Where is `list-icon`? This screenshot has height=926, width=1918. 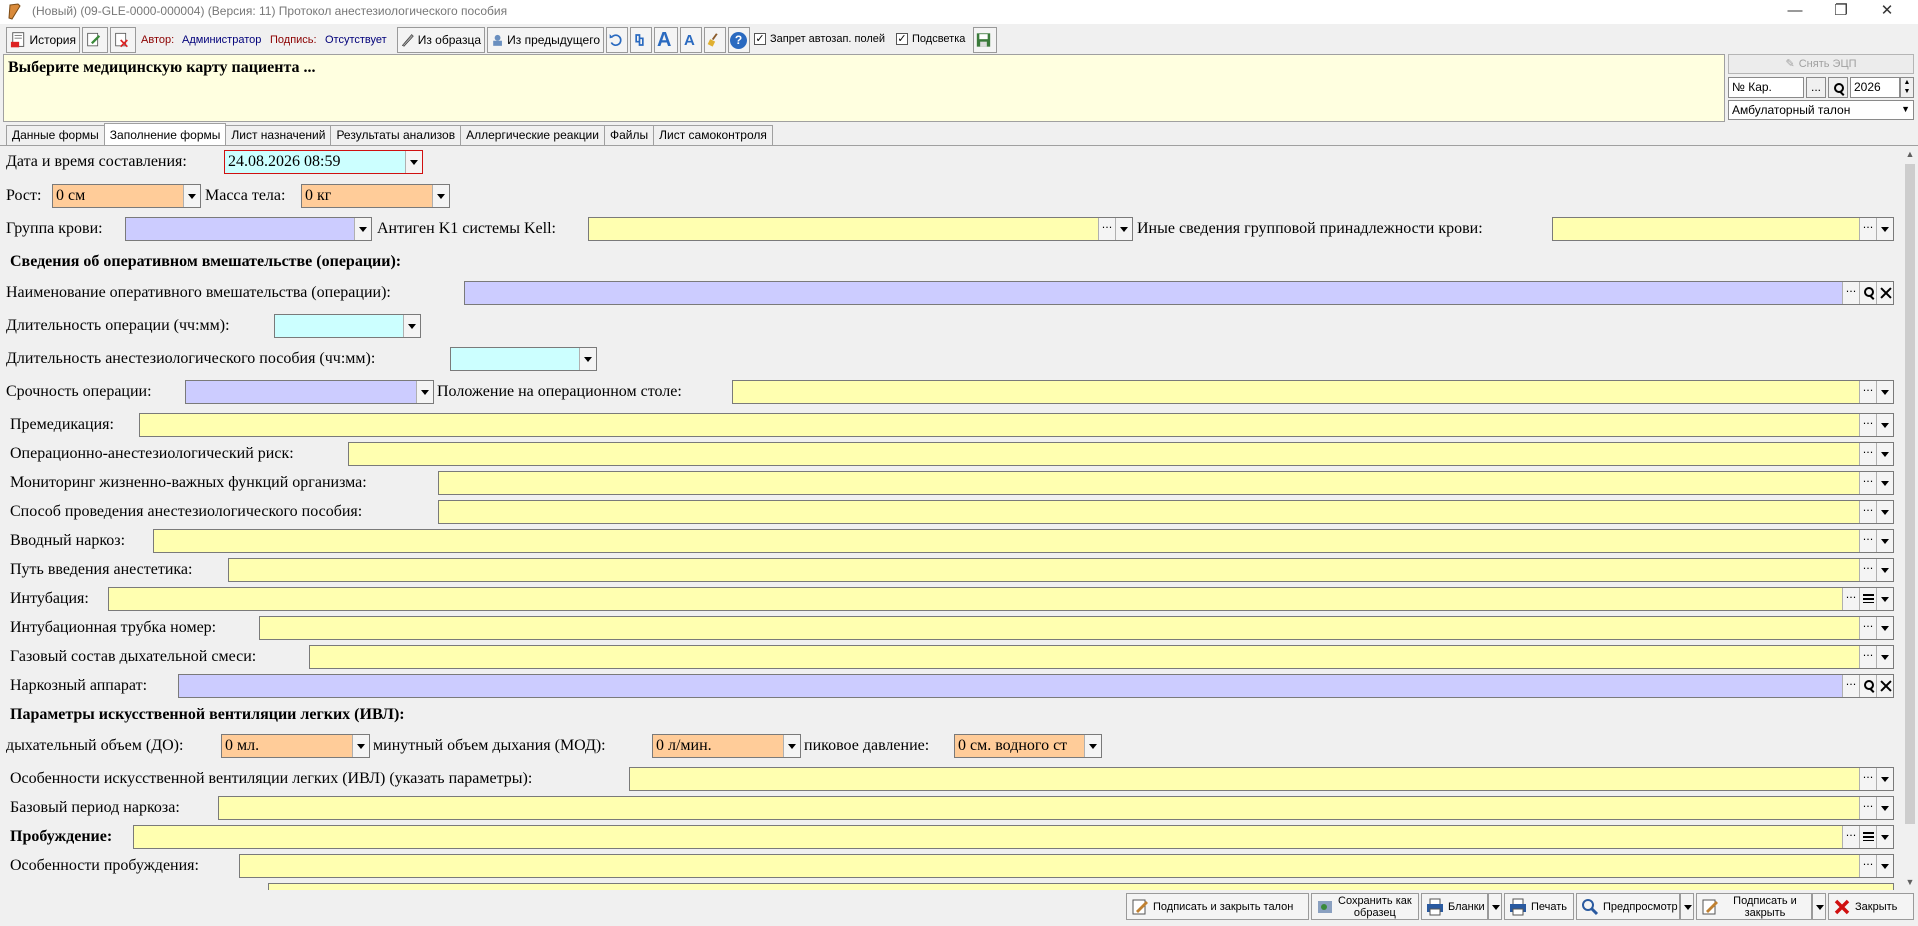
list-icon is located at coordinates (1867, 599).